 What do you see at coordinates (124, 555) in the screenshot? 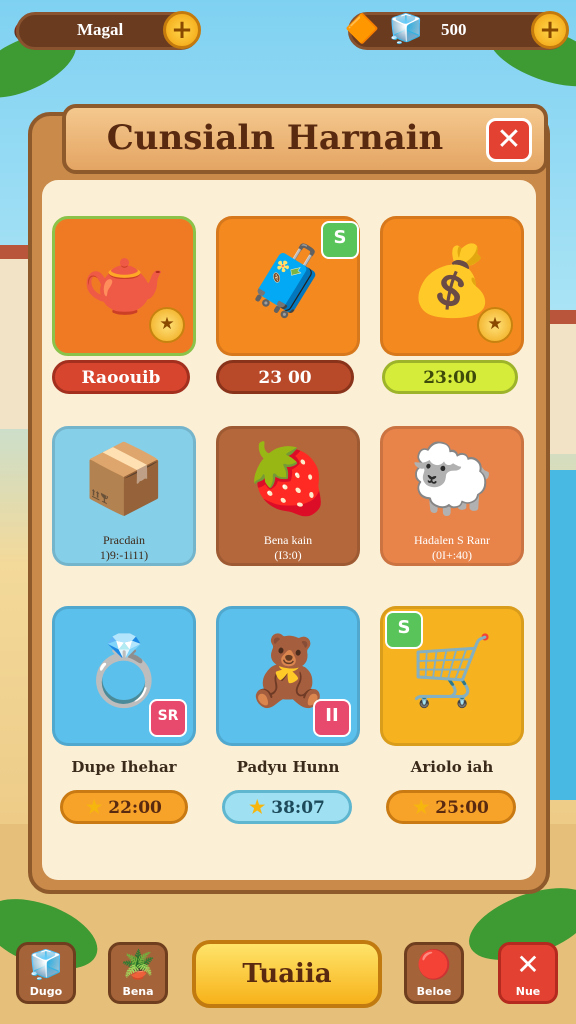
I see `item-timer: 1)9:-1i11)` at bounding box center [124, 555].